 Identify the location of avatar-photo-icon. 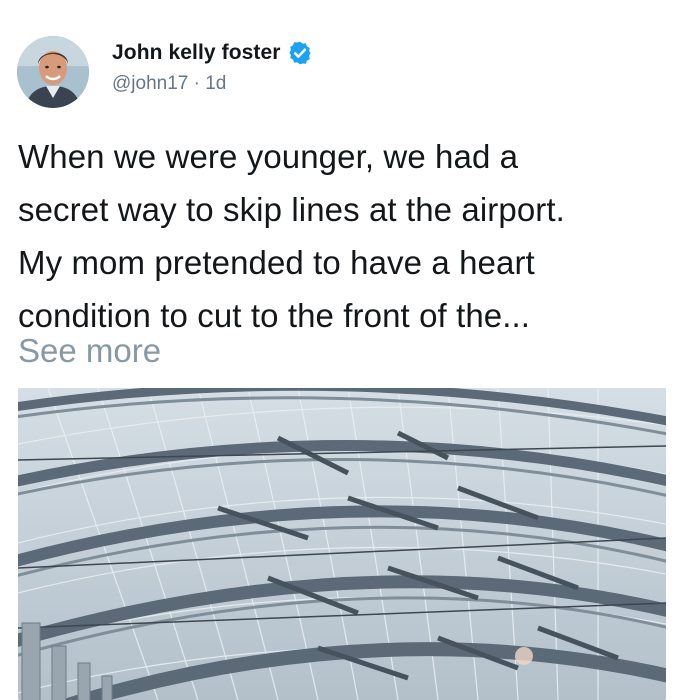
(53, 72).